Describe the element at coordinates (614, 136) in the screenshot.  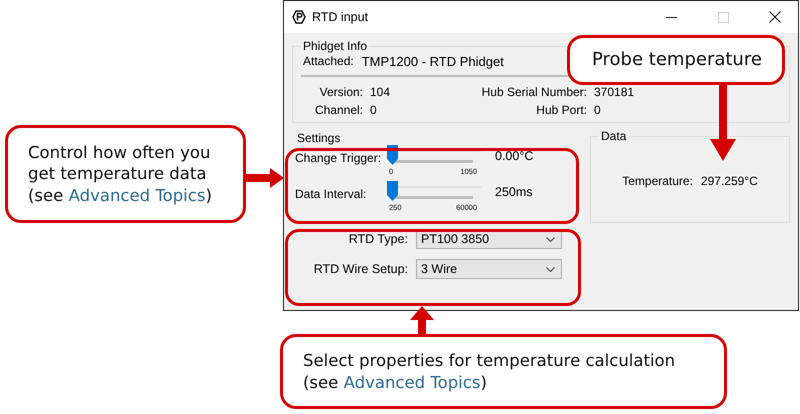
I see `group-title: Data` at that location.